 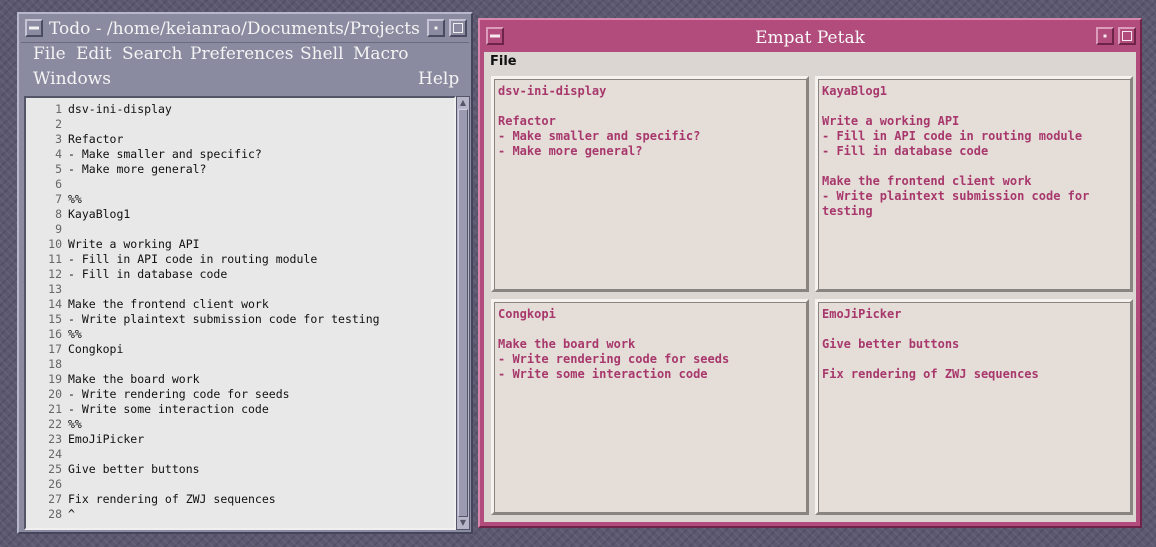 I want to click on editor-line: 13, so click(x=240, y=289).